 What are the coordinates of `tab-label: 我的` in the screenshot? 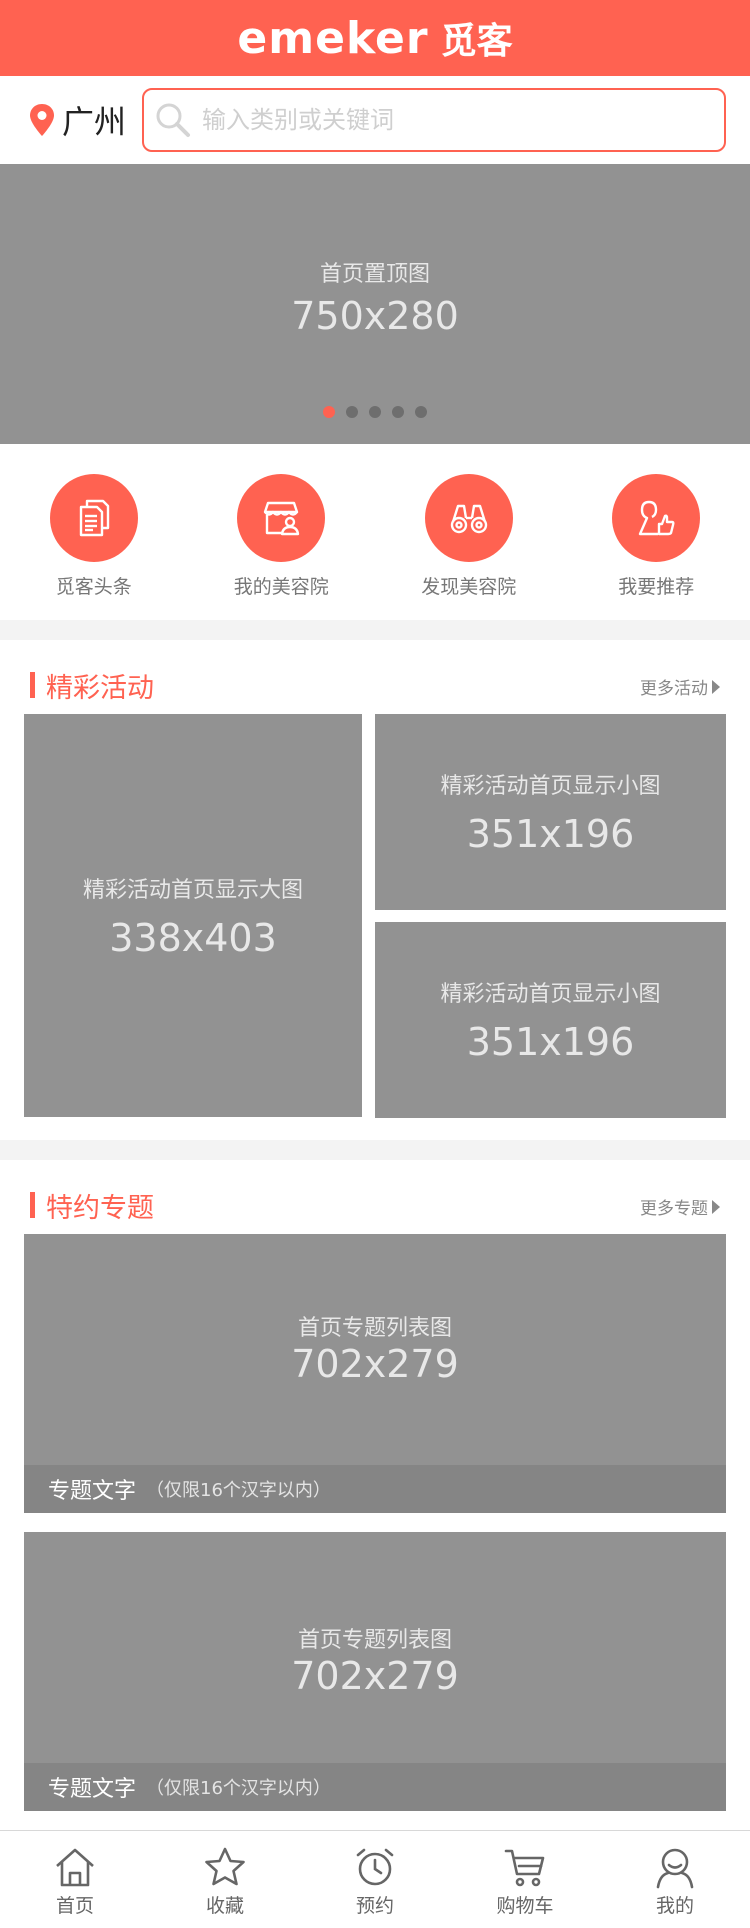 It's located at (674, 1906).